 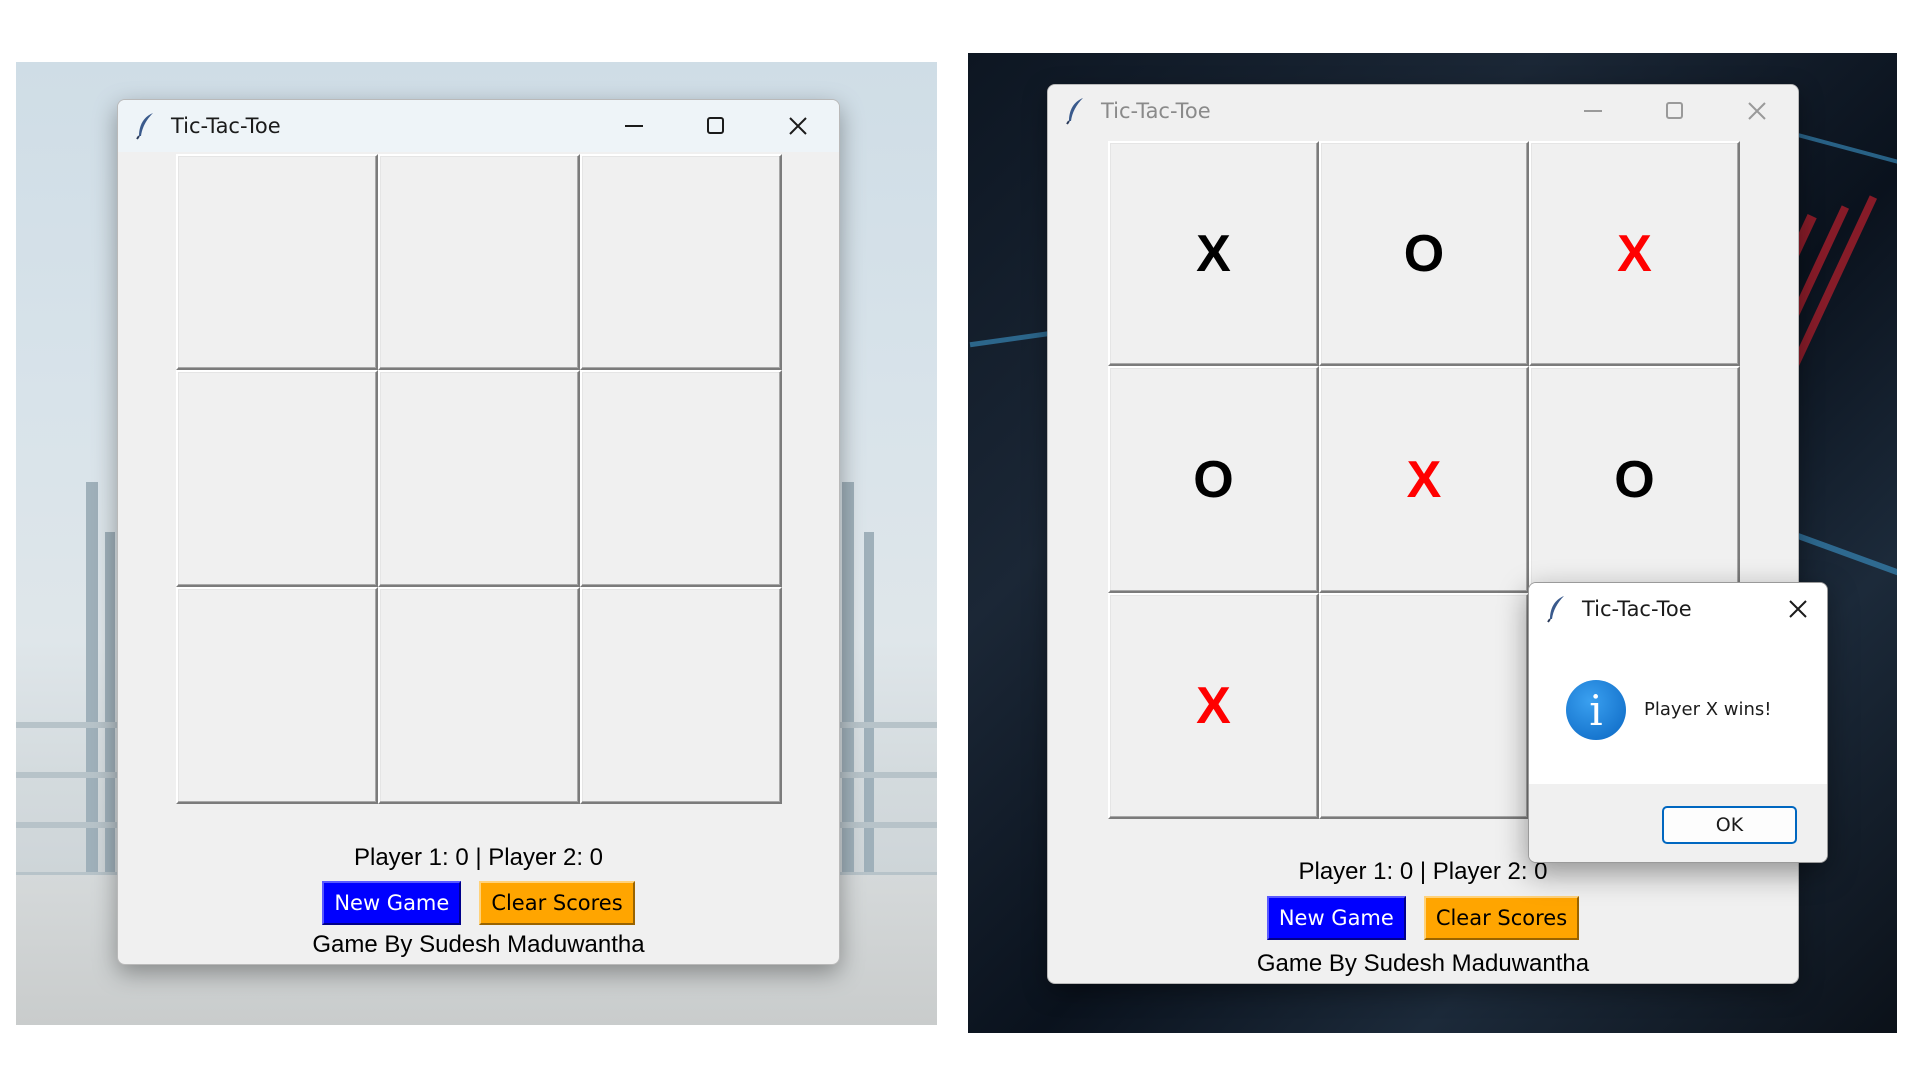 I want to click on dialog-title-bar: Tic-Tac-Toe, so click(x=1678, y=609).